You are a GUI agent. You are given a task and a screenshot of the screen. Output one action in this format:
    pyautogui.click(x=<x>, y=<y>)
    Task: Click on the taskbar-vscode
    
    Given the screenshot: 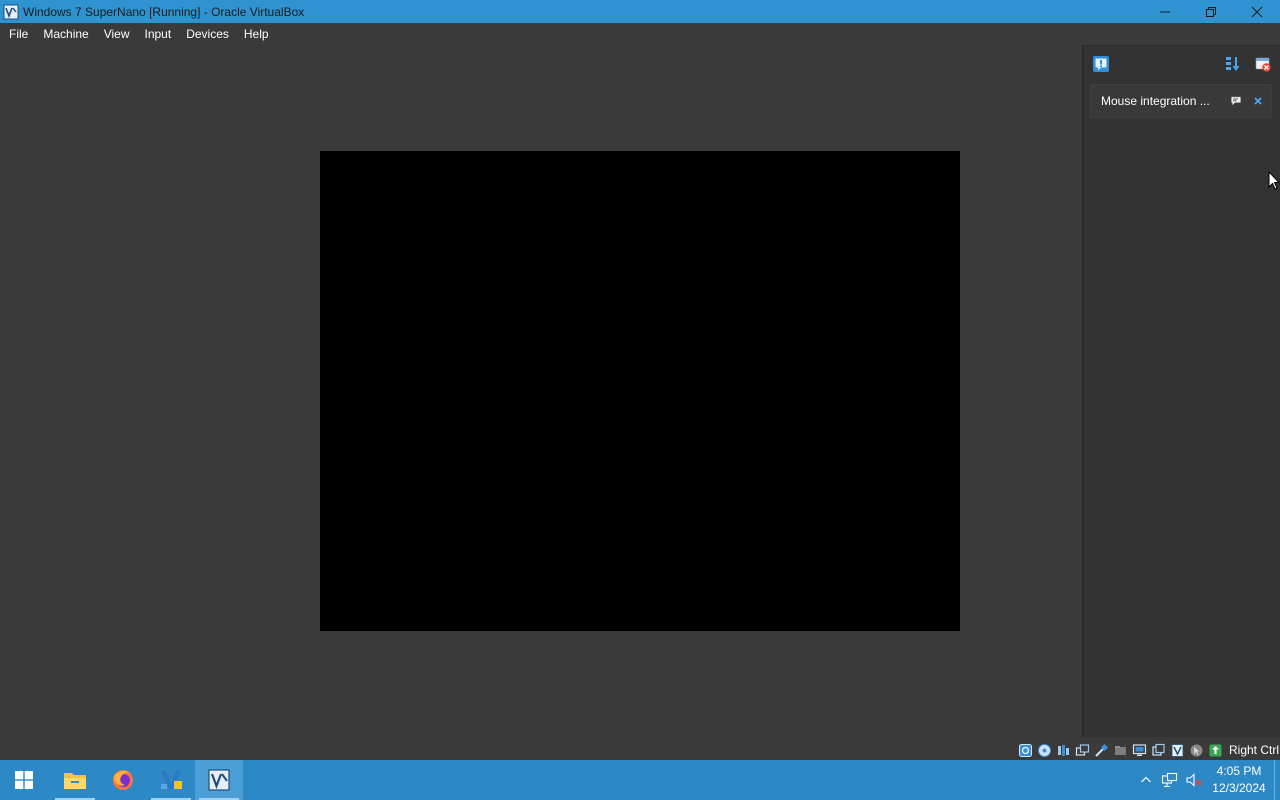 What is the action you would take?
    pyautogui.click(x=171, y=780)
    